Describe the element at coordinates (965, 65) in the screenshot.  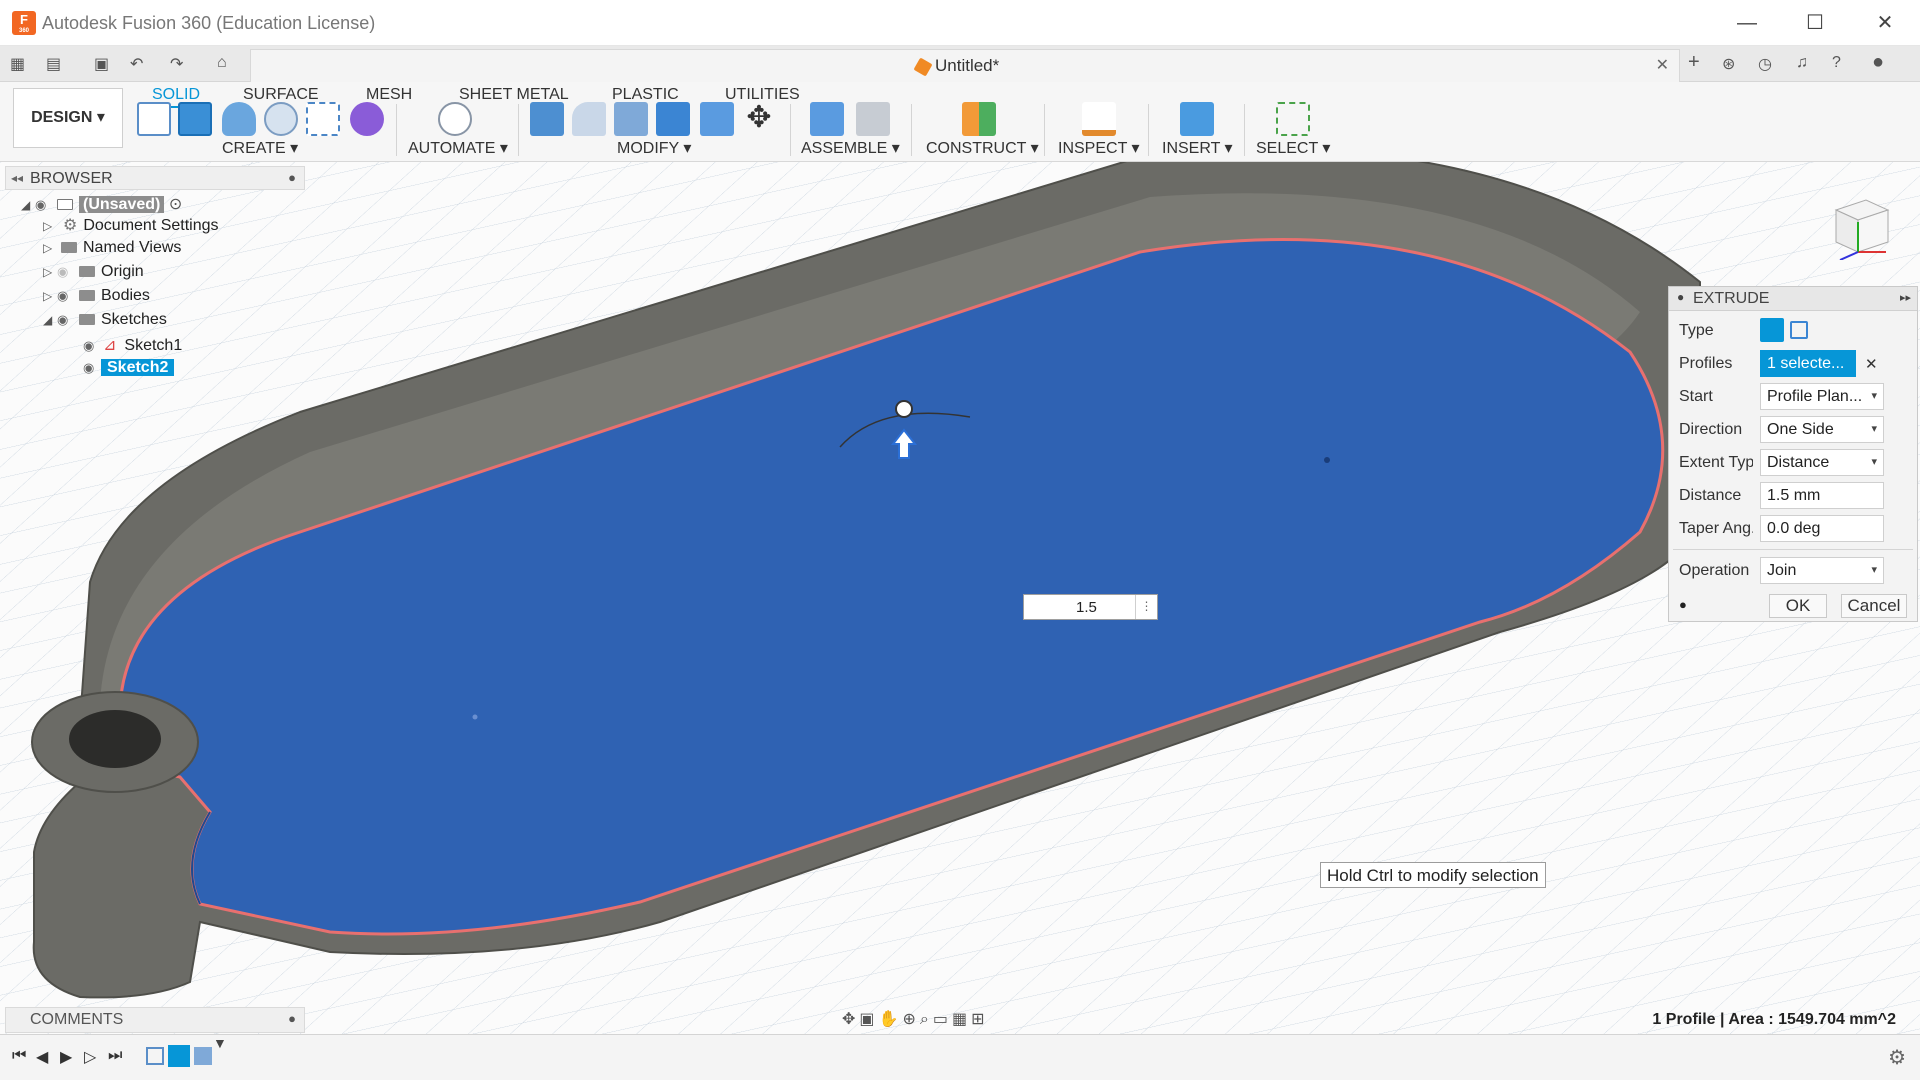
I see `document-tab: Untitled* ✕` at that location.